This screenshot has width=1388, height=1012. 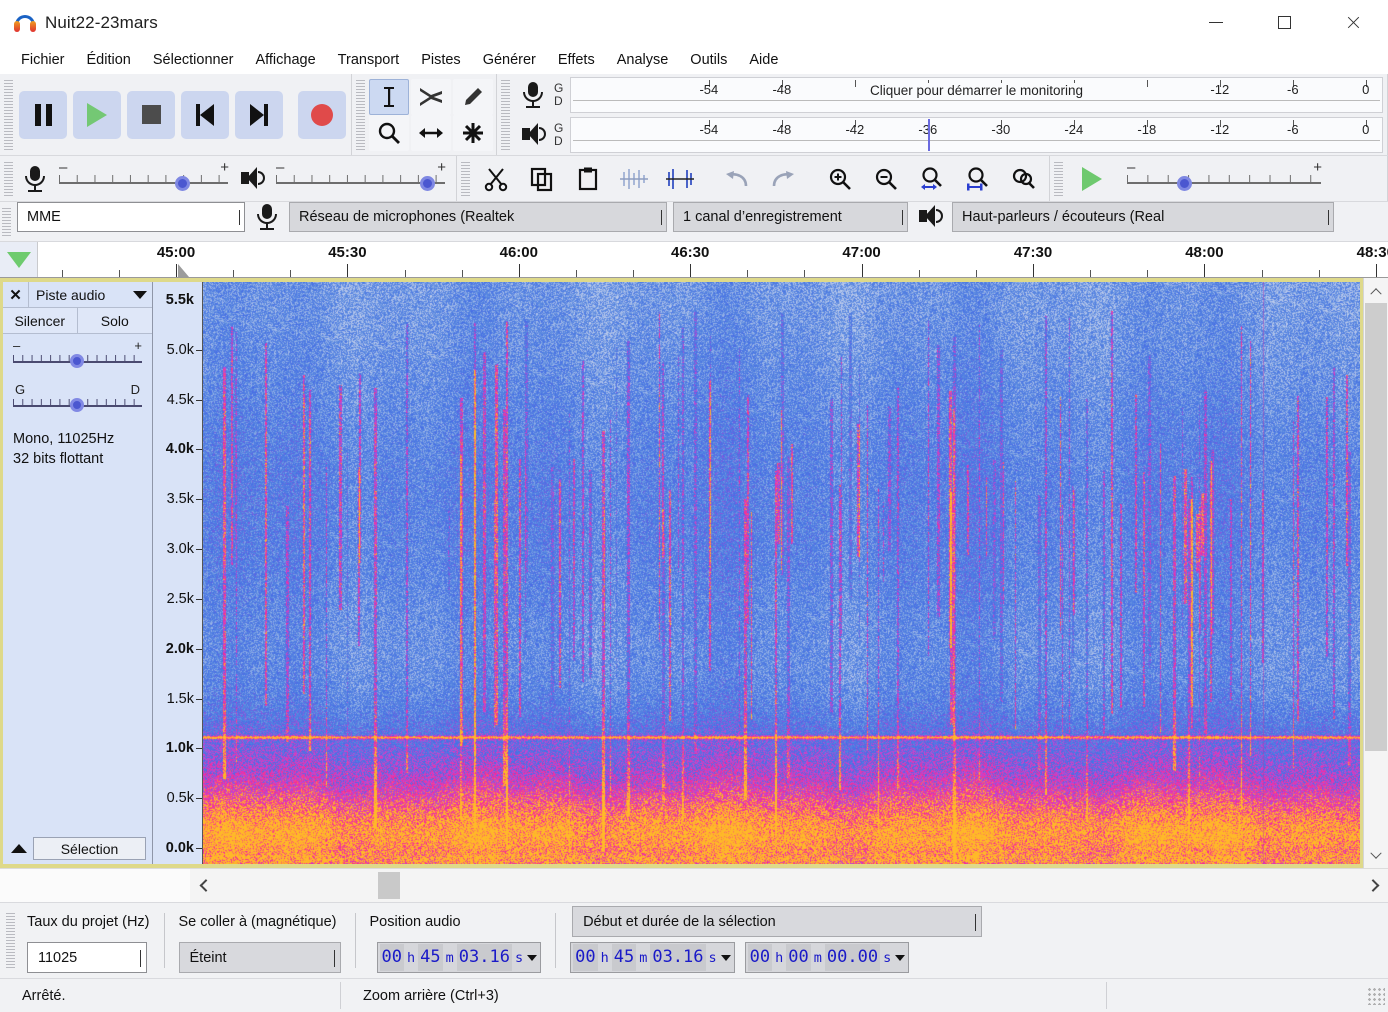 I want to click on audio-position-seconds: 03.16, so click(x=484, y=957).